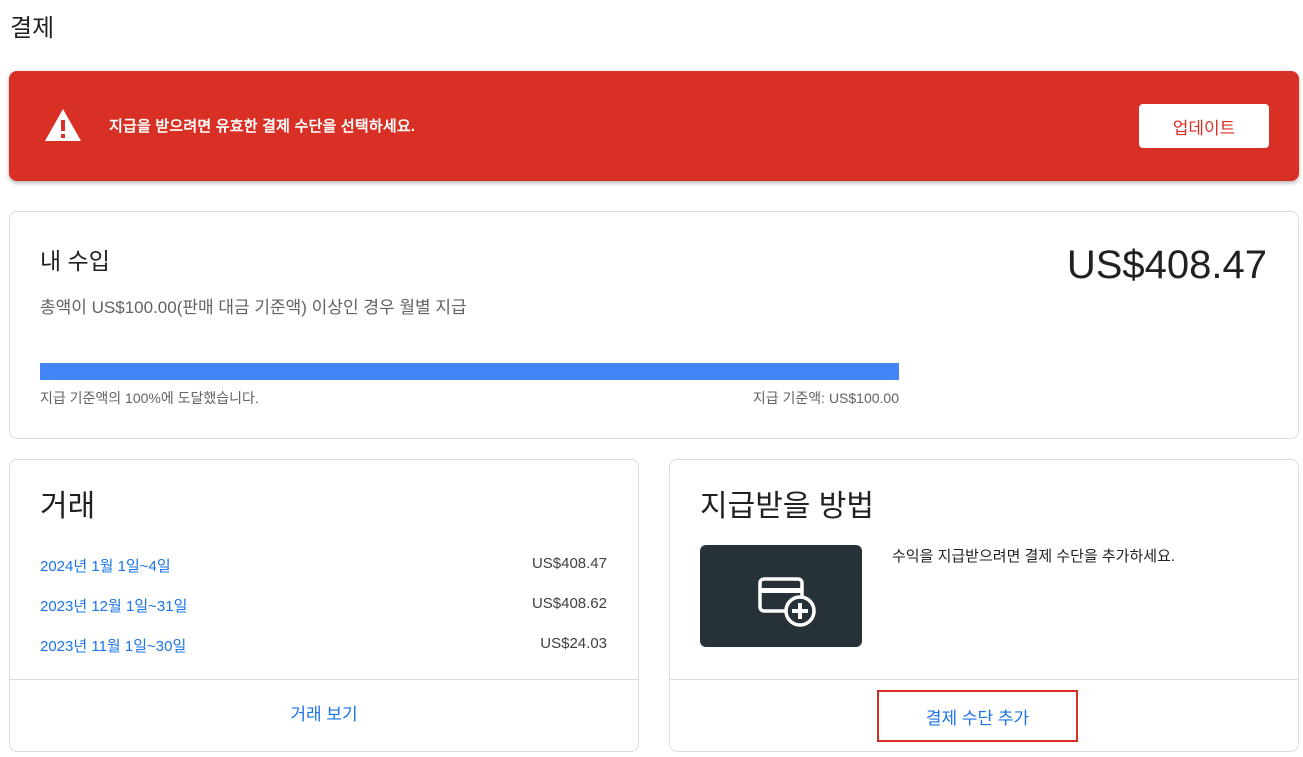 The height and width of the screenshot is (757, 1303). Describe the element at coordinates (569, 603) in the screenshot. I see `transaction-amount: US$408.62` at that location.